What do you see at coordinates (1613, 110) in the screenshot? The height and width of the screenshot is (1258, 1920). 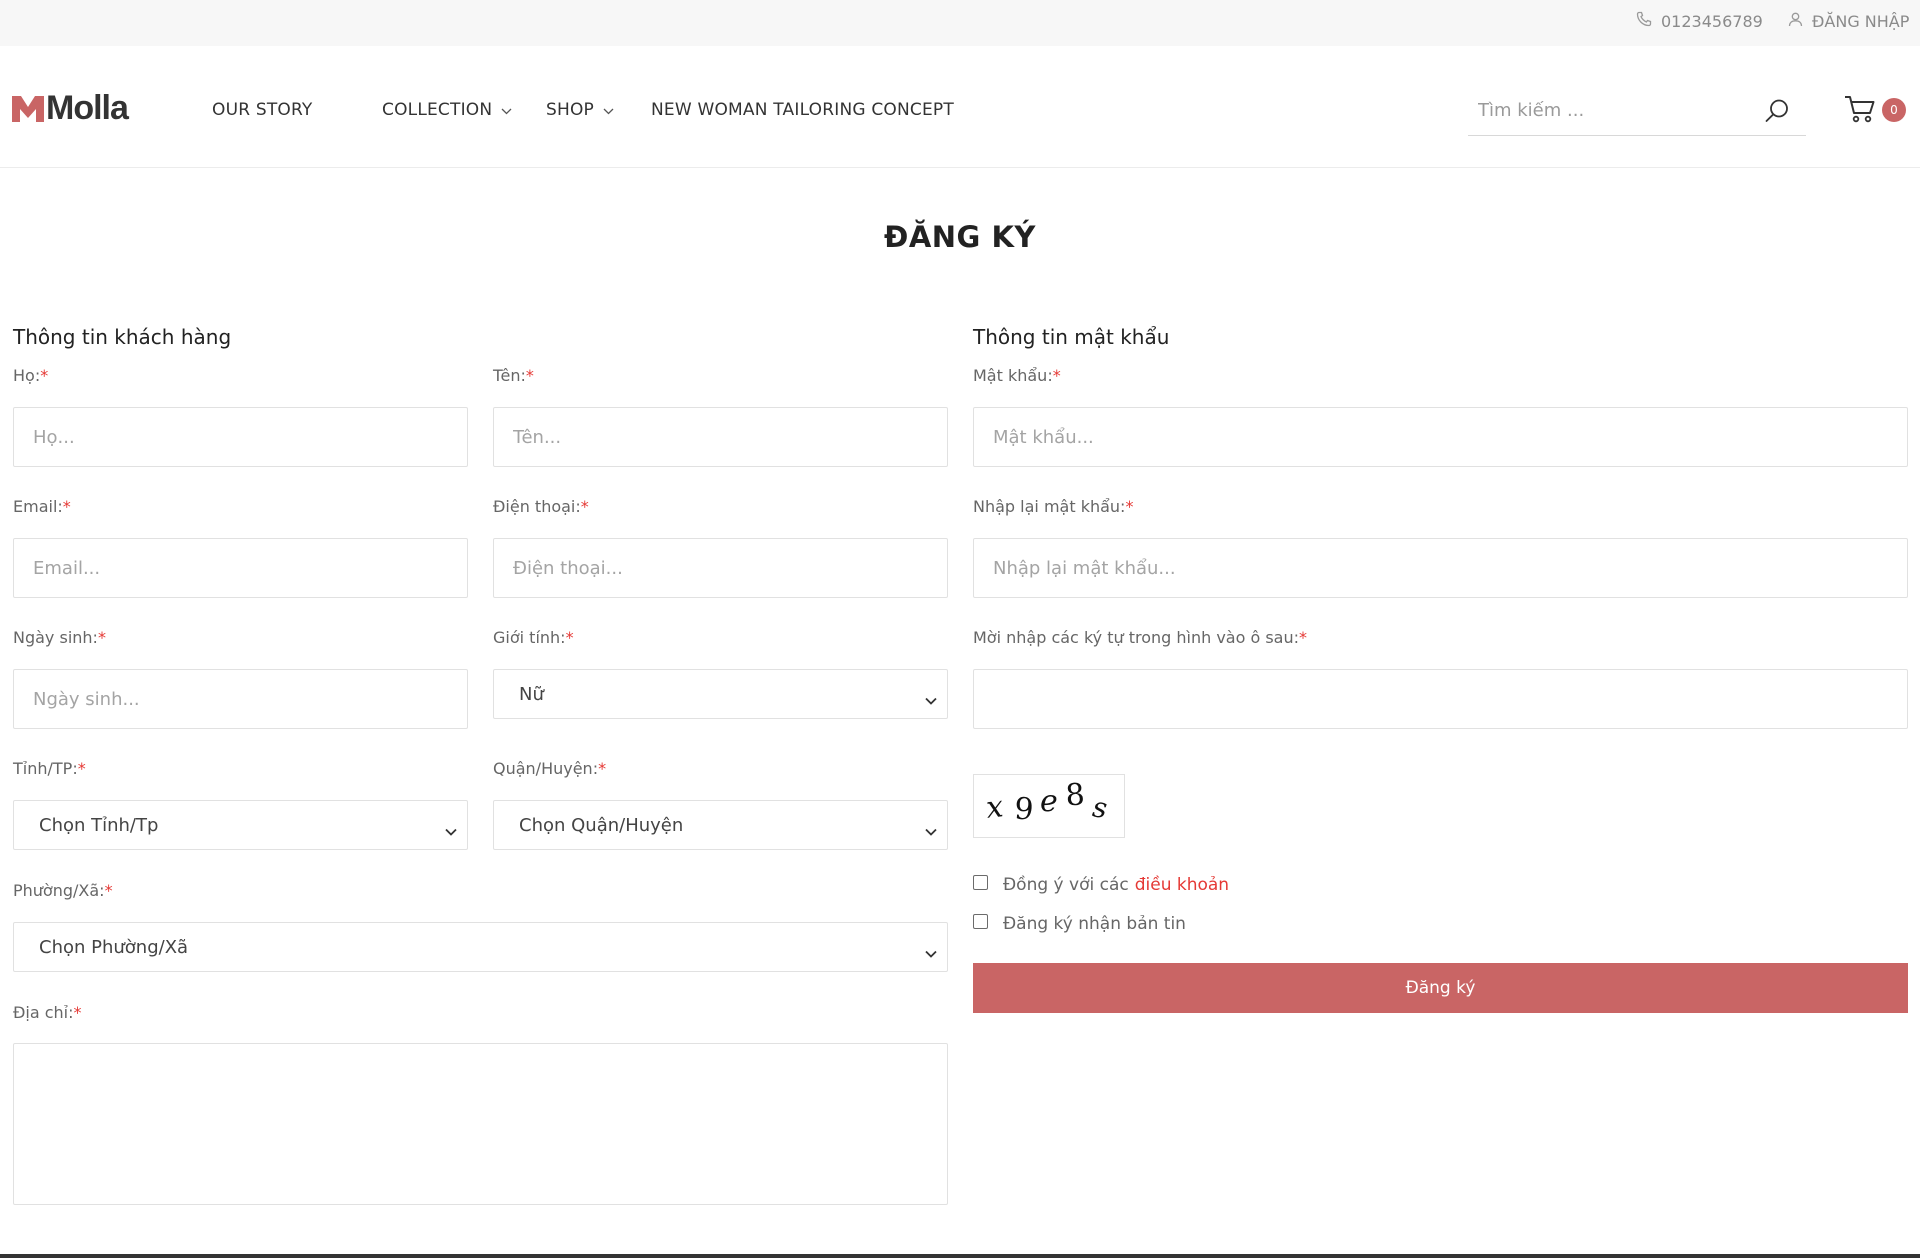 I see `search-input` at bounding box center [1613, 110].